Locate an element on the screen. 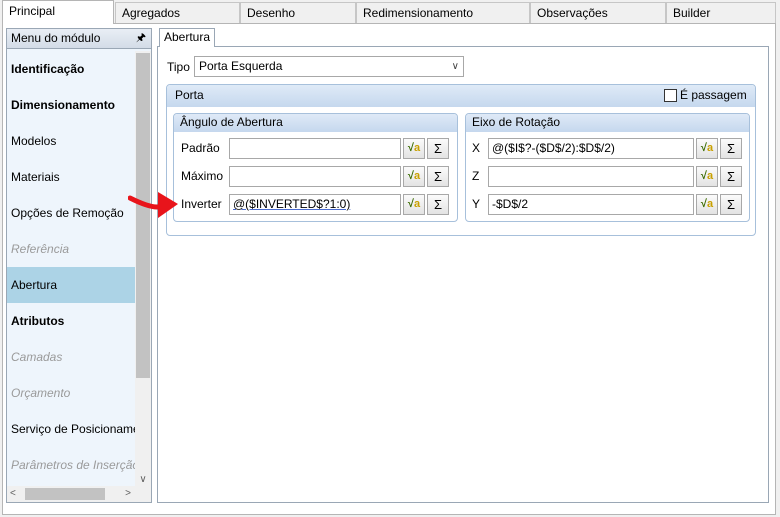  tab-observacoes: Observações is located at coordinates (598, 12).